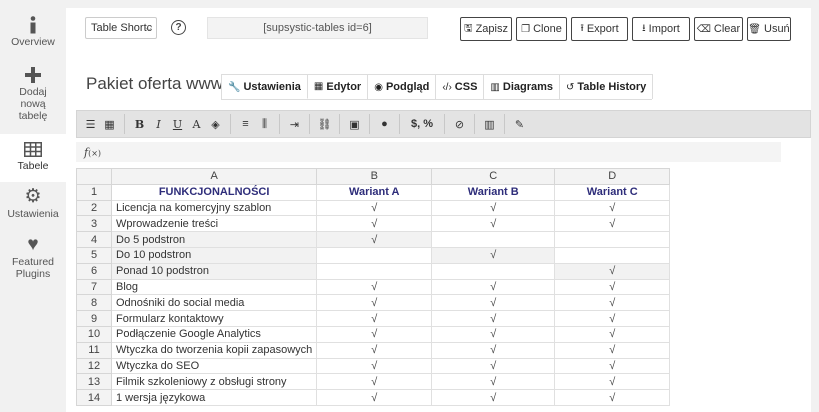  I want to click on cell: Wtyczka do tworzenia kopii zapasowych, so click(214, 350).